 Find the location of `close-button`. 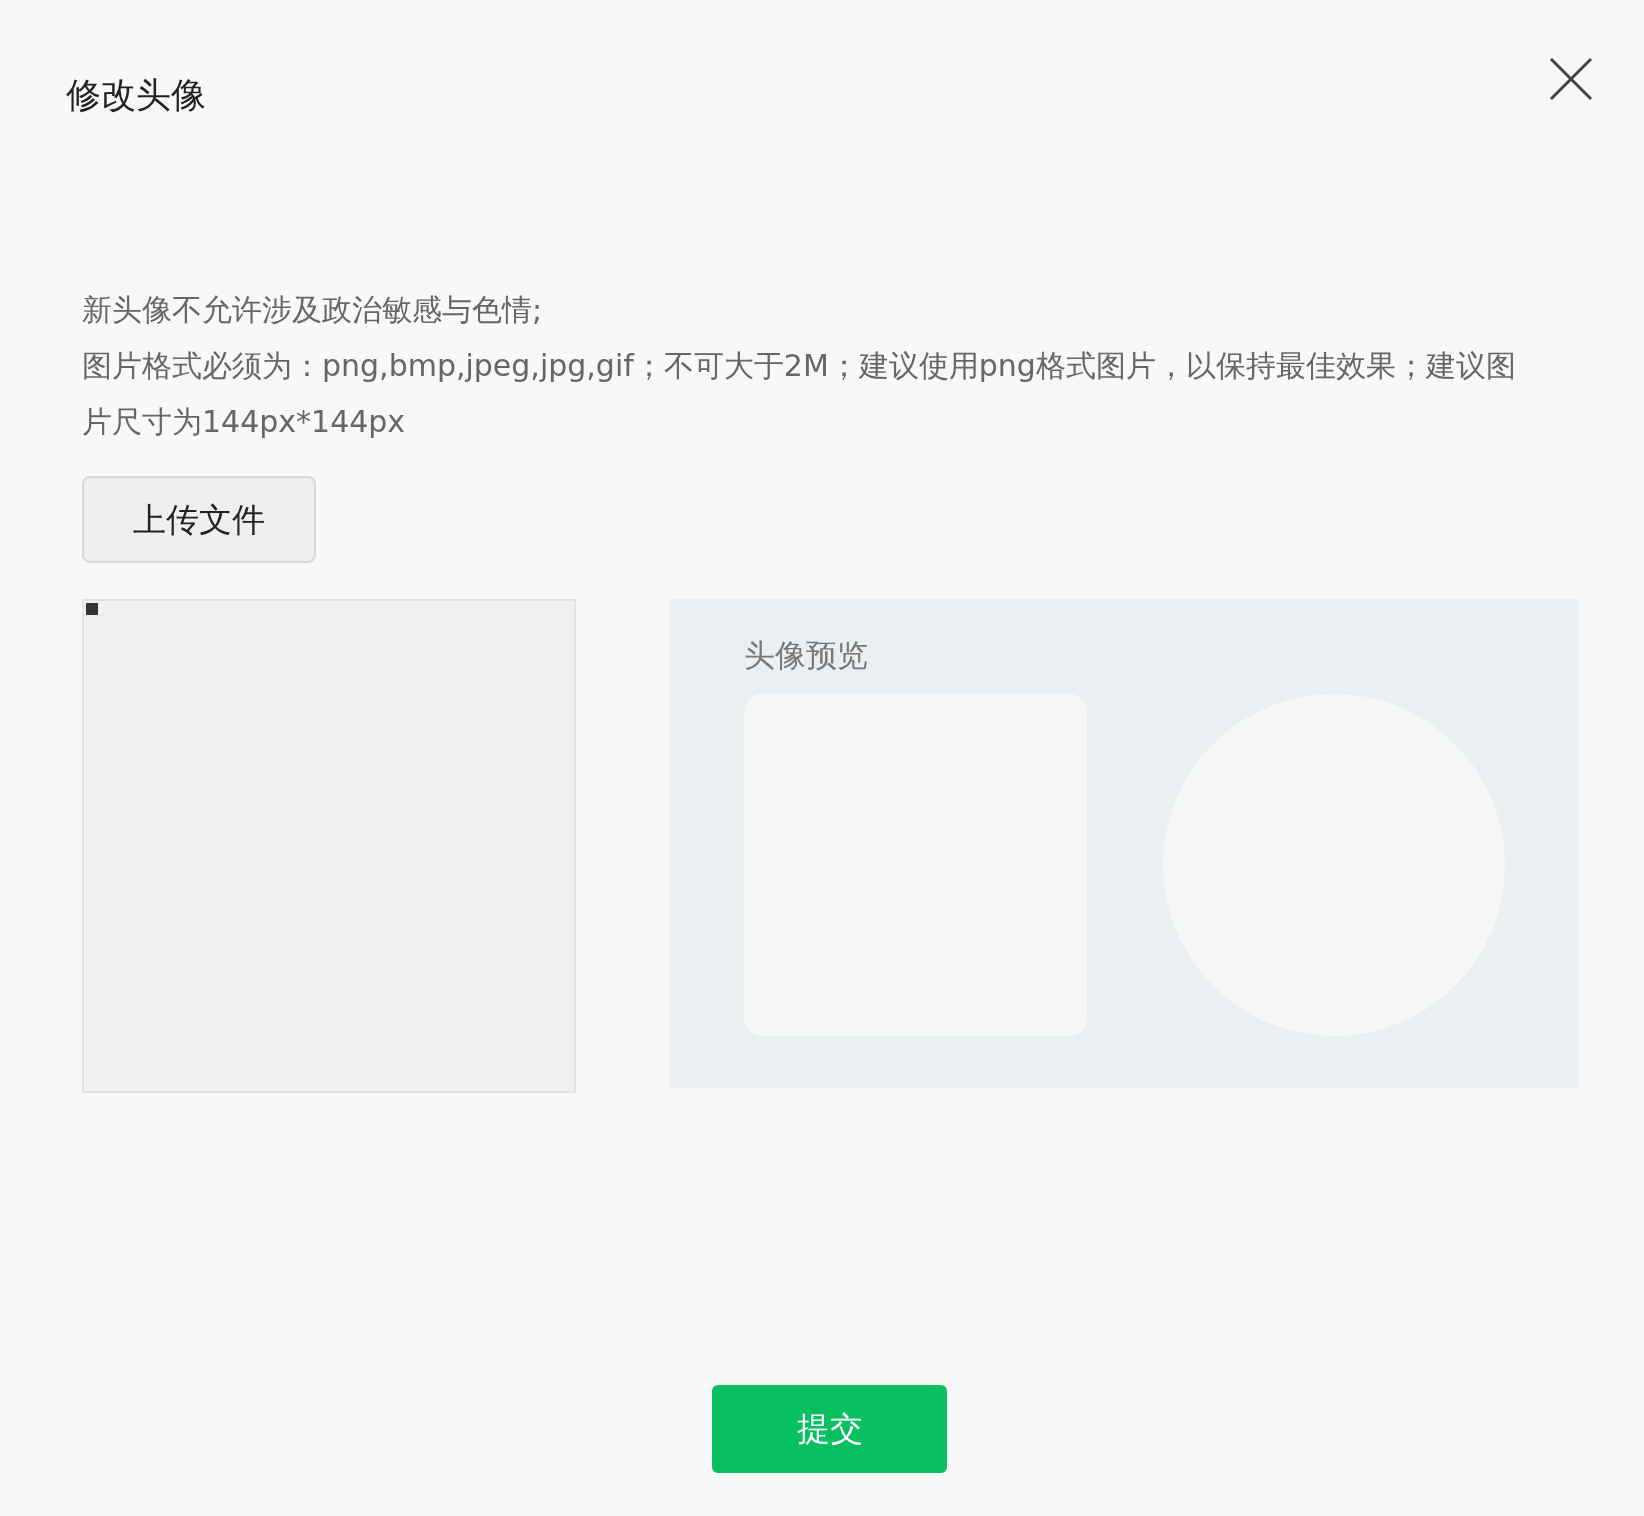

close-button is located at coordinates (1571, 79).